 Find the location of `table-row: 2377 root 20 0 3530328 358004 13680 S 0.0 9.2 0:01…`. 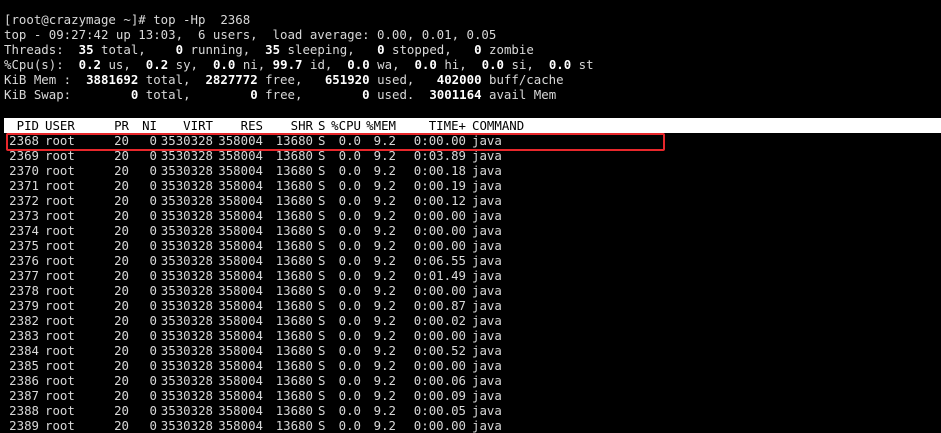

table-row: 2377 root 20 0 3530328 358004 13680 S 0.0 9.2 0:01… is located at coordinates (470, 275).